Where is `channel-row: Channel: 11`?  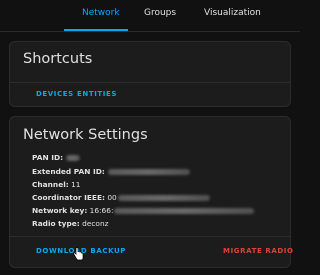 channel-row: Channel: 11 is located at coordinates (56, 185).